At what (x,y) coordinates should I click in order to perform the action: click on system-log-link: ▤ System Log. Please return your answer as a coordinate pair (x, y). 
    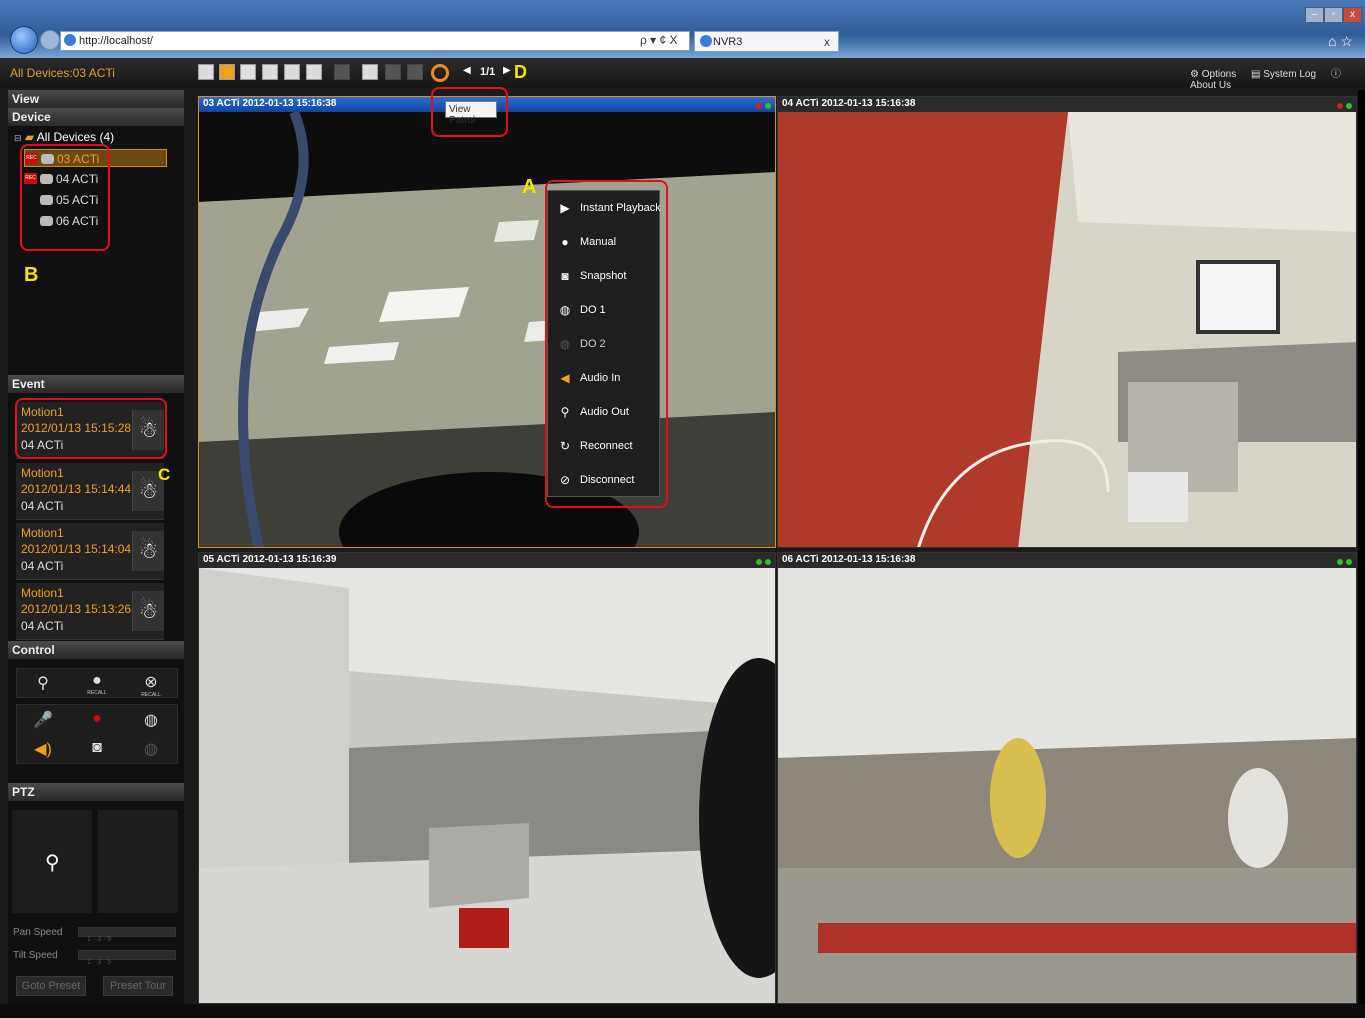
    Looking at the image, I should click on (1286, 74).